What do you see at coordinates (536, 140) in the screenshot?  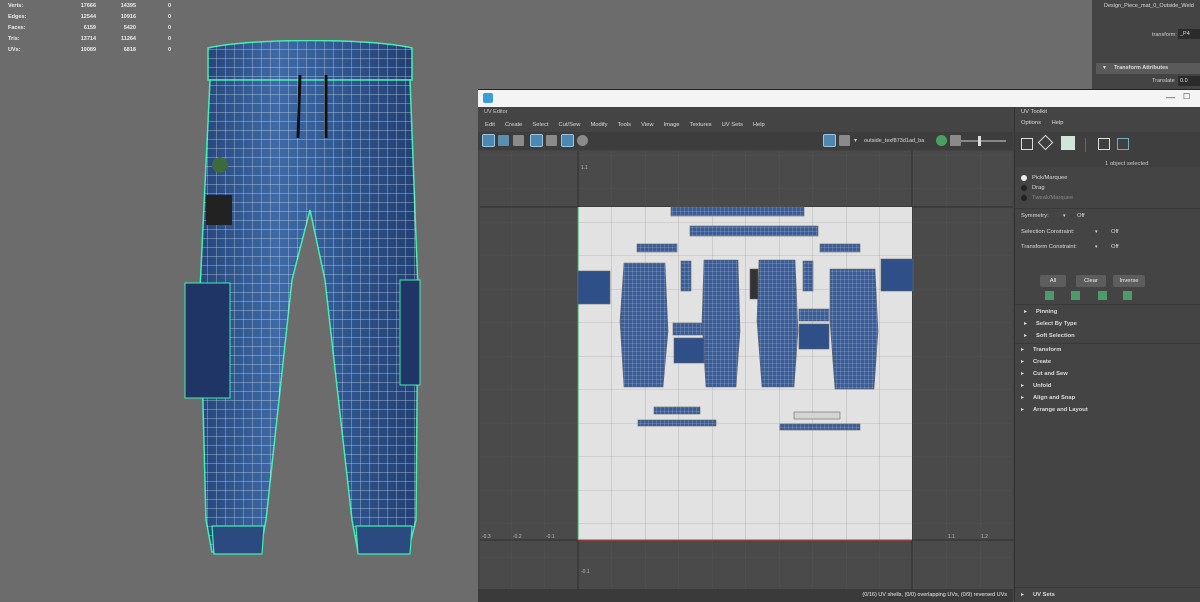 I see `grid-toggle-icon` at bounding box center [536, 140].